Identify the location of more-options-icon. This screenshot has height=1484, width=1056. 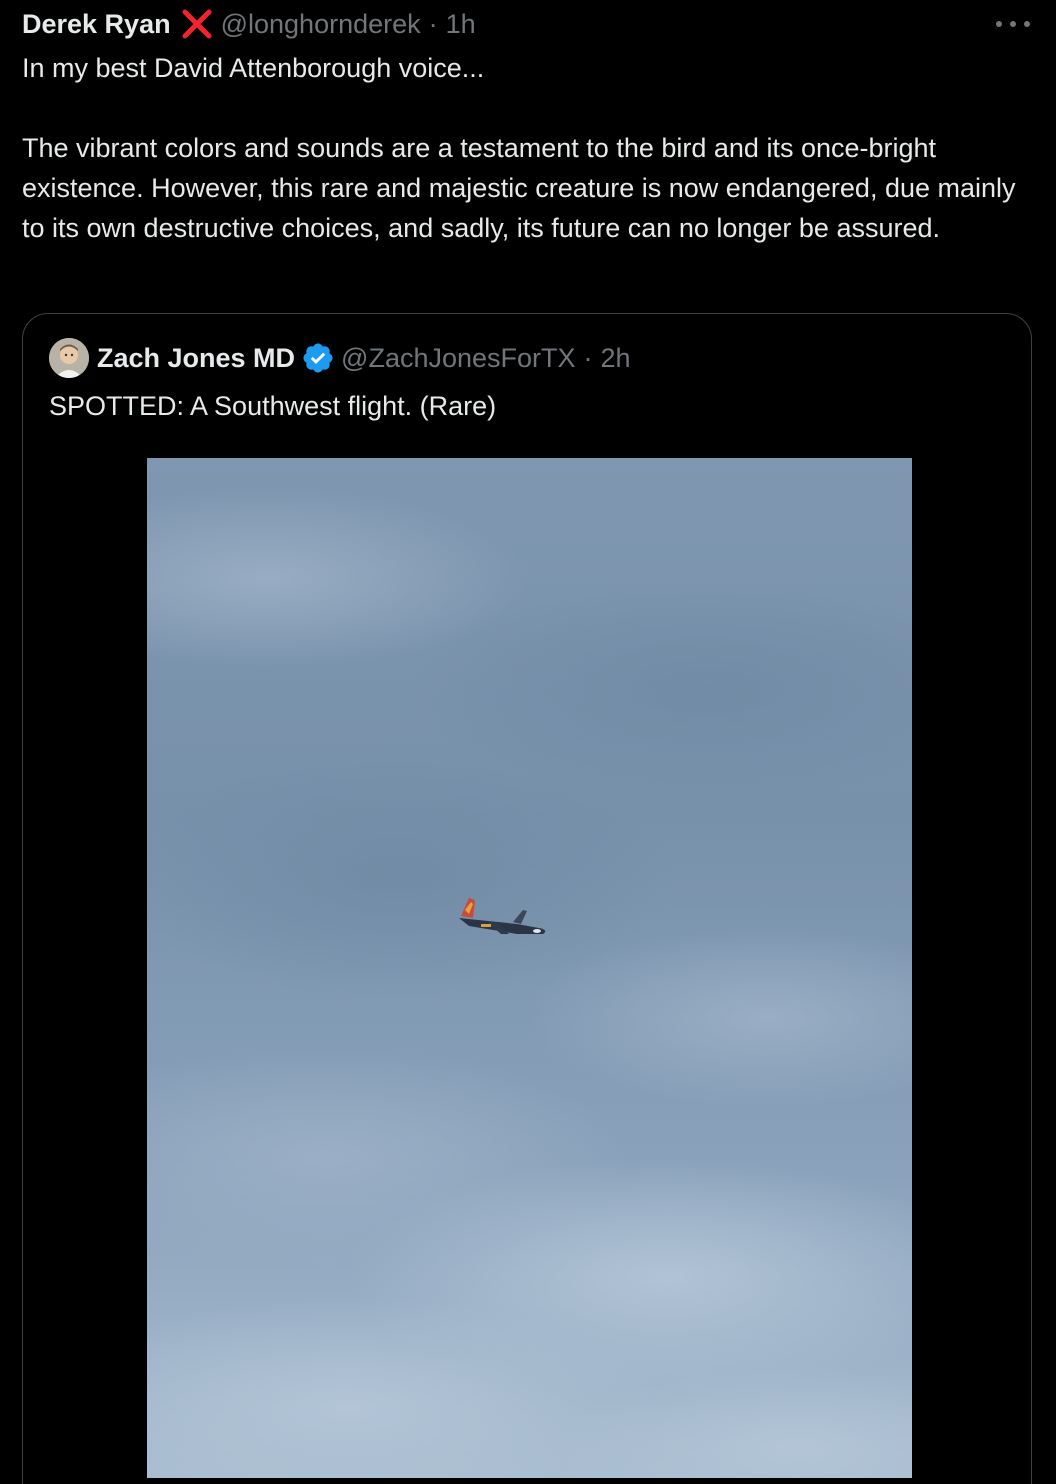
(1013, 24).